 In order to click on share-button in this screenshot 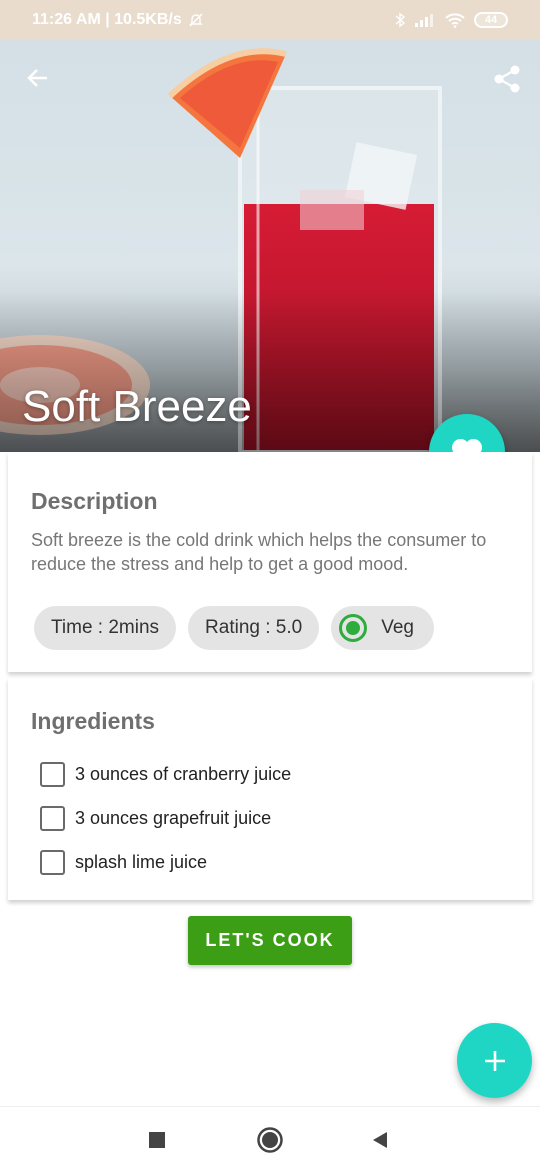, I will do `click(507, 79)`.